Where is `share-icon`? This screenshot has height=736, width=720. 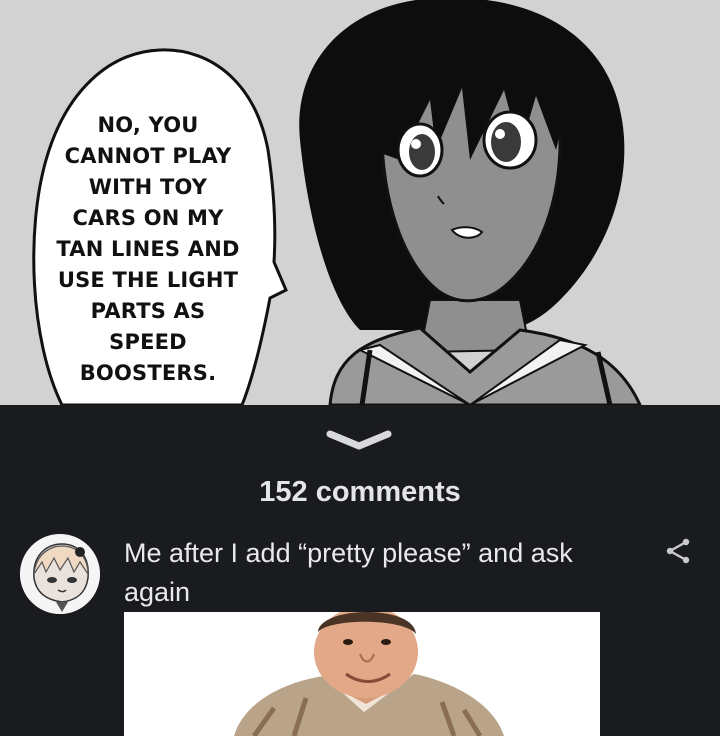
share-icon is located at coordinates (679, 551).